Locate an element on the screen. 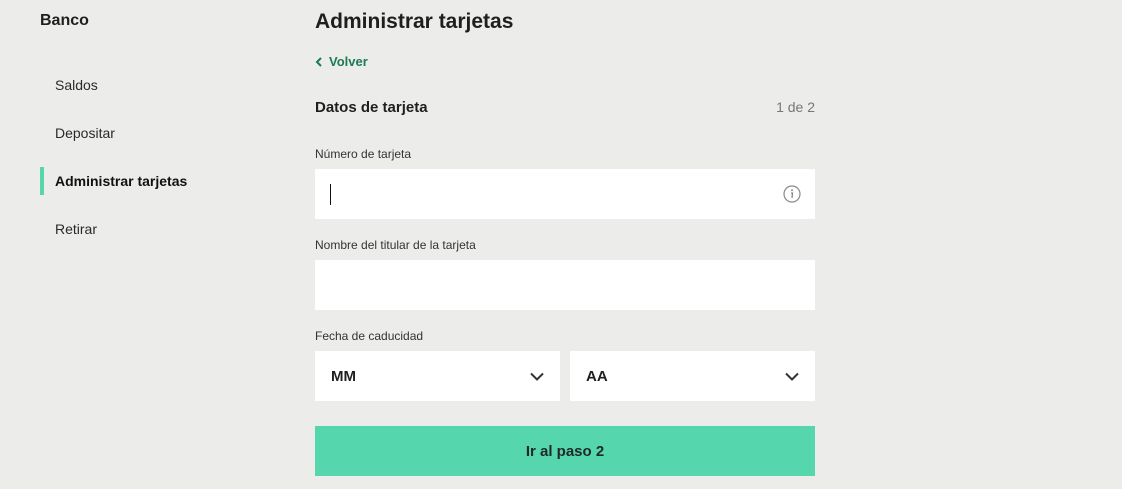  chevron-left-icon is located at coordinates (318, 61).